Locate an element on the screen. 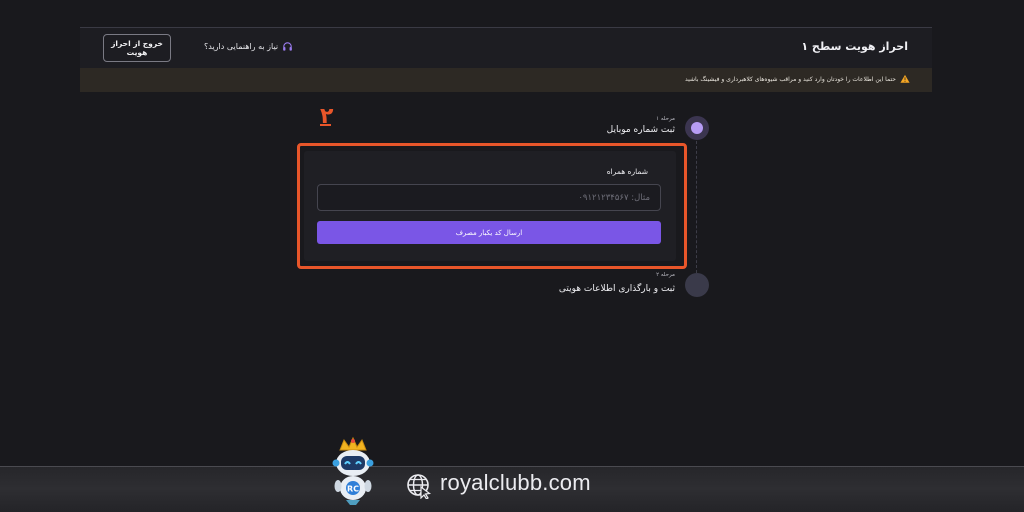 This screenshot has width=1024, height=512. step-1-active-dot is located at coordinates (697, 128).